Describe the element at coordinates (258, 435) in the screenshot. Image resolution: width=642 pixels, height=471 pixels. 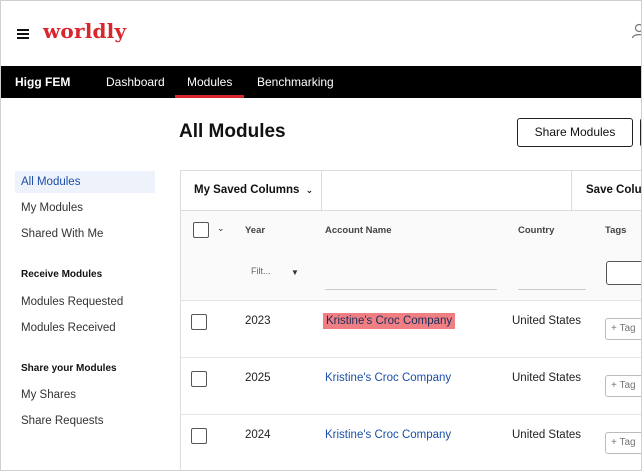
I see `row-year: 2024` at that location.